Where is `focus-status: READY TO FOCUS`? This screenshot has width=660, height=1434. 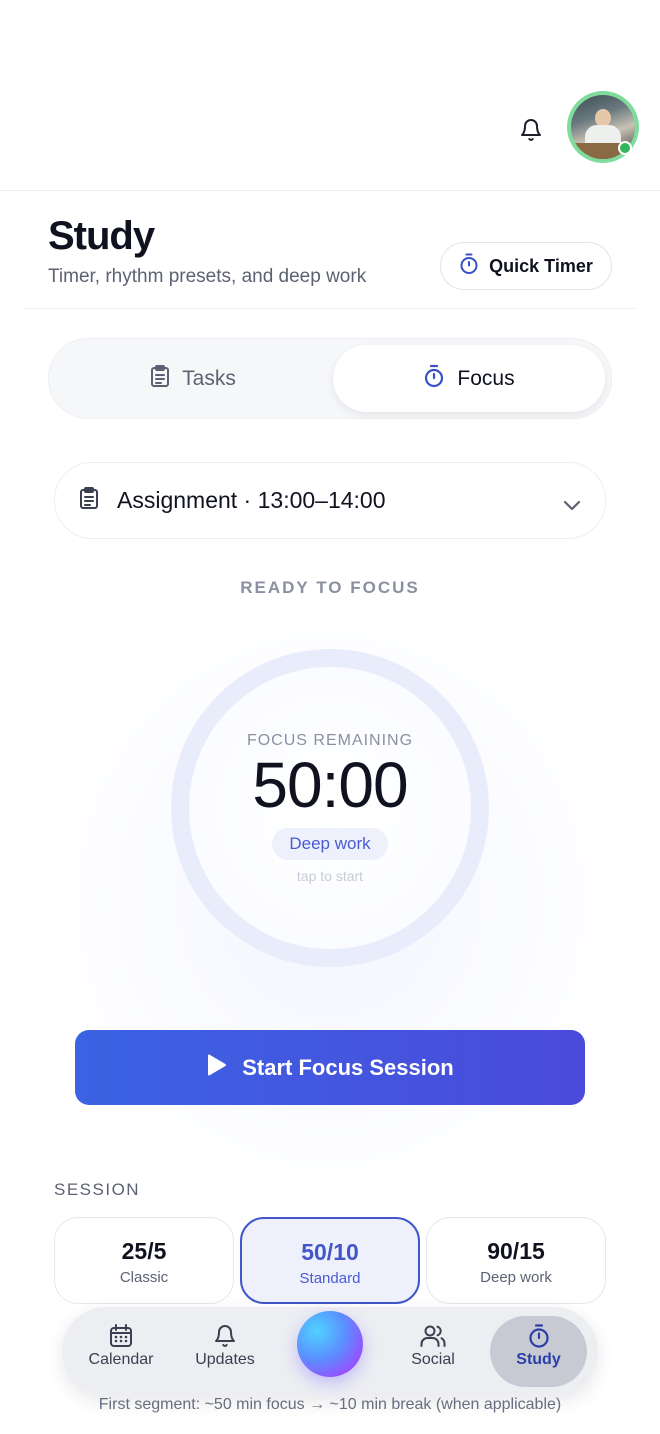
focus-status: READY TO FOCUS is located at coordinates (330, 587).